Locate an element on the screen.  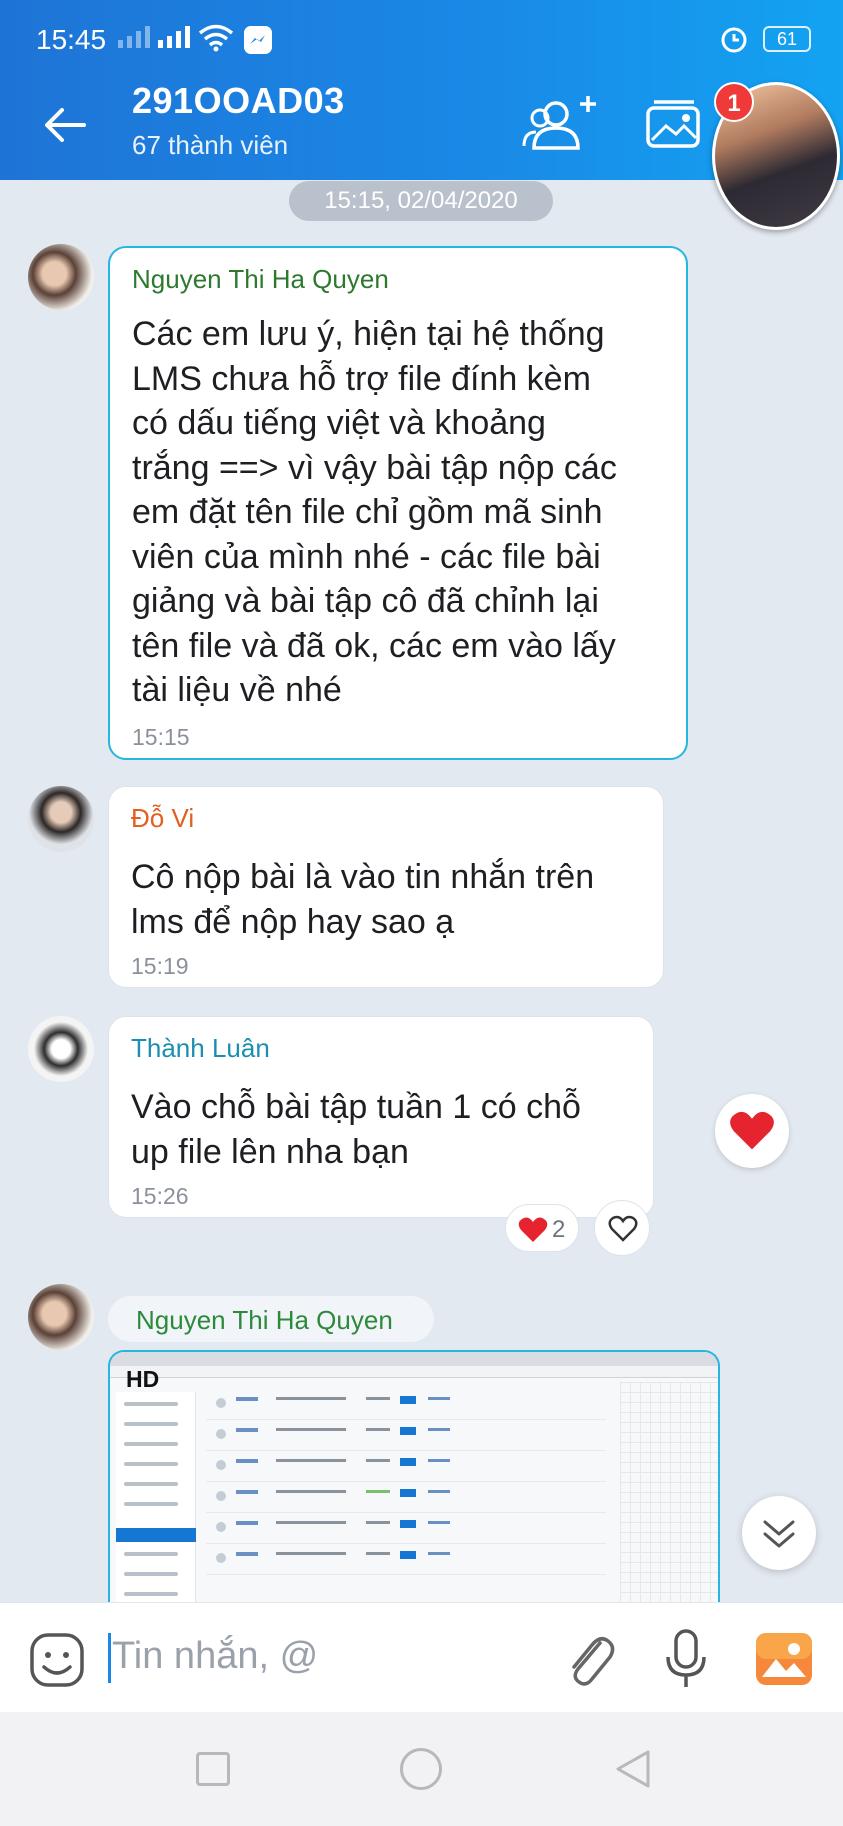
image-picker-icon is located at coordinates (784, 1659).